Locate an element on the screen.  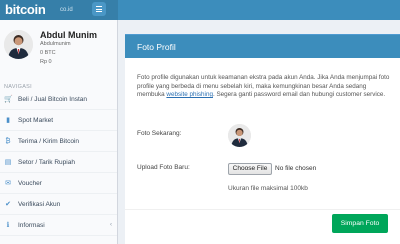
card-title: Foto Profil is located at coordinates (156, 47).